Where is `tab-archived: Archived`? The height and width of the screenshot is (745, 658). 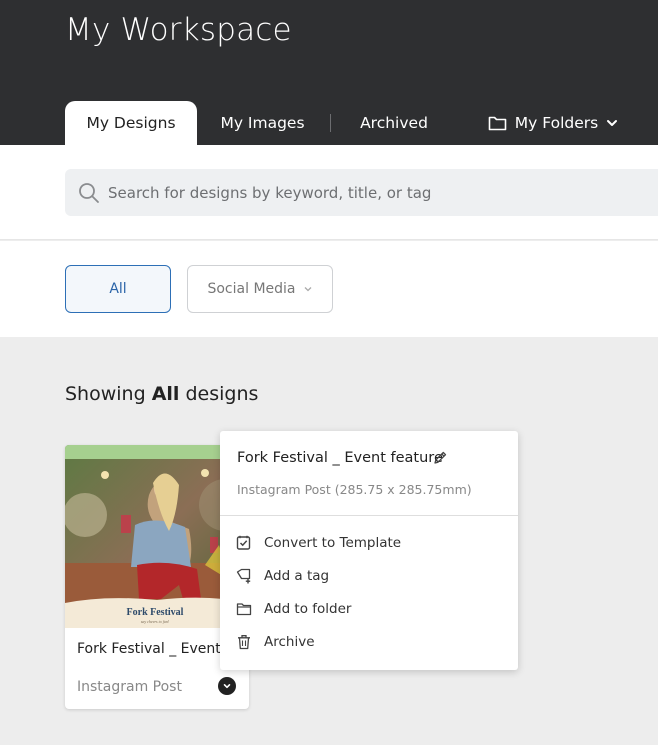 tab-archived: Archived is located at coordinates (394, 123).